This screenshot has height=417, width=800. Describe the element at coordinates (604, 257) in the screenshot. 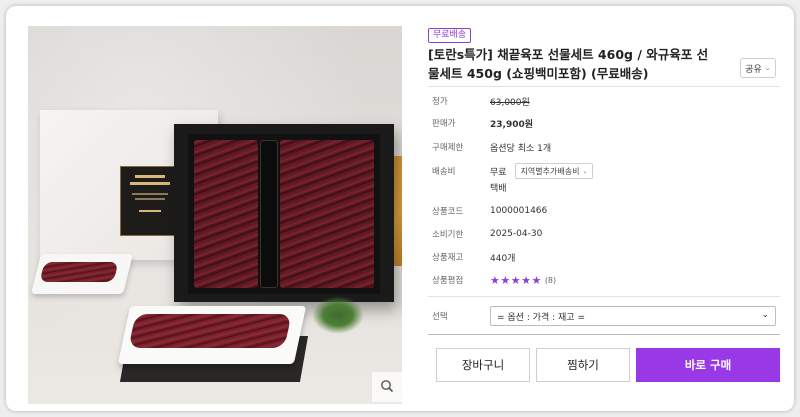

I see `stock-row: 상품재고 440개` at that location.